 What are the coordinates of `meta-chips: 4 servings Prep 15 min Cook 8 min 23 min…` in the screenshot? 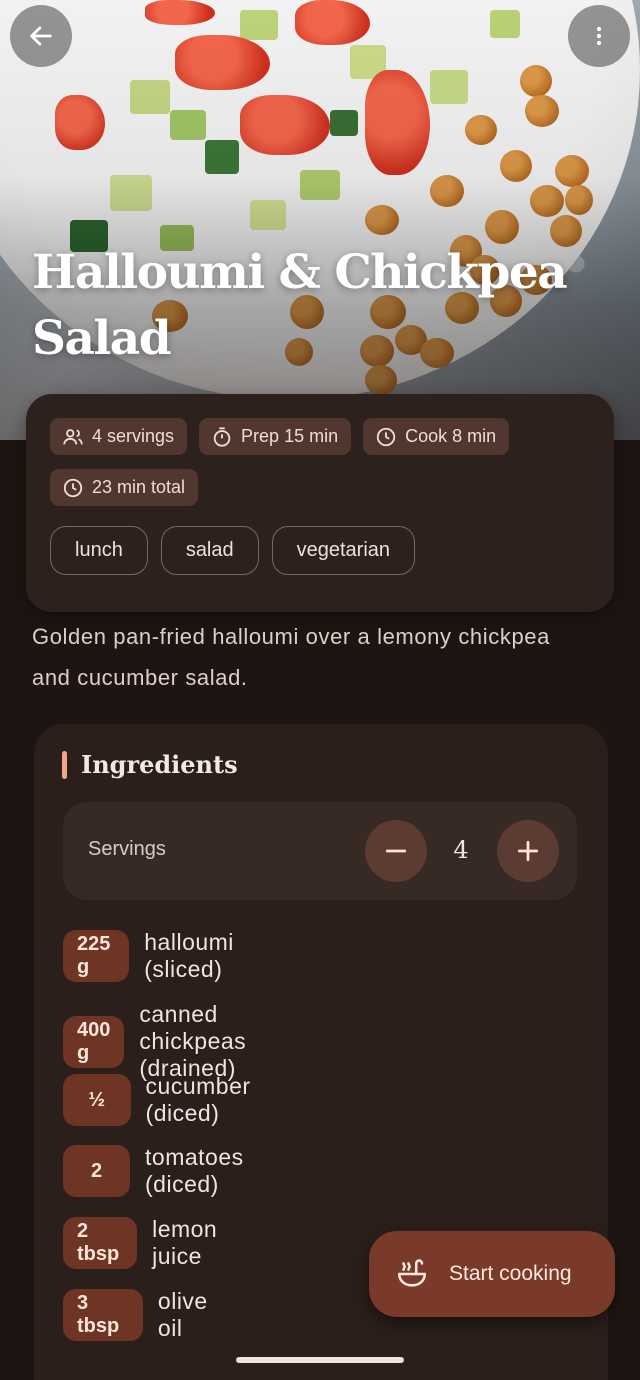 It's located at (310, 462).